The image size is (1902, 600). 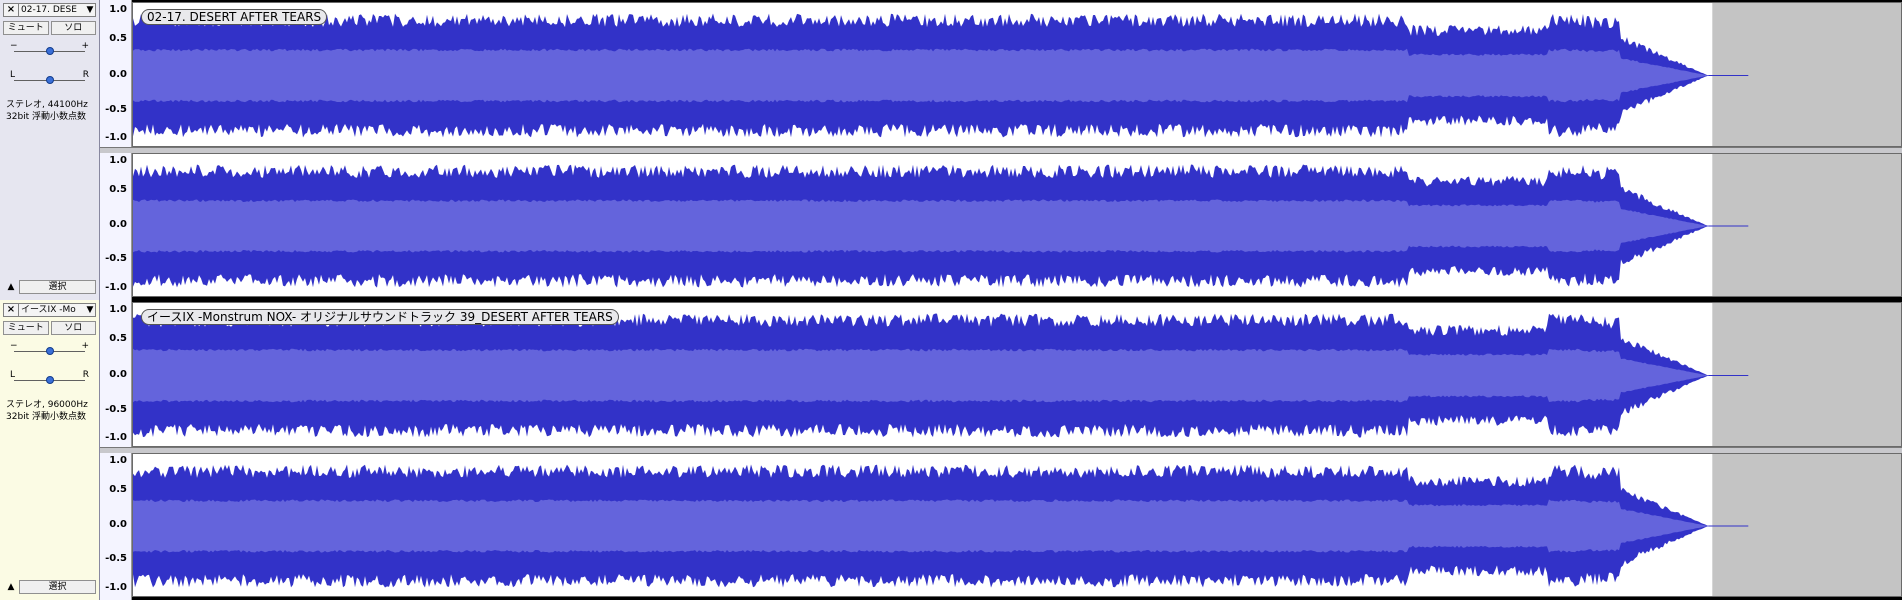 What do you see at coordinates (47, 405) in the screenshot?
I see `format-line-1: ステレオ, 96000Hz` at bounding box center [47, 405].